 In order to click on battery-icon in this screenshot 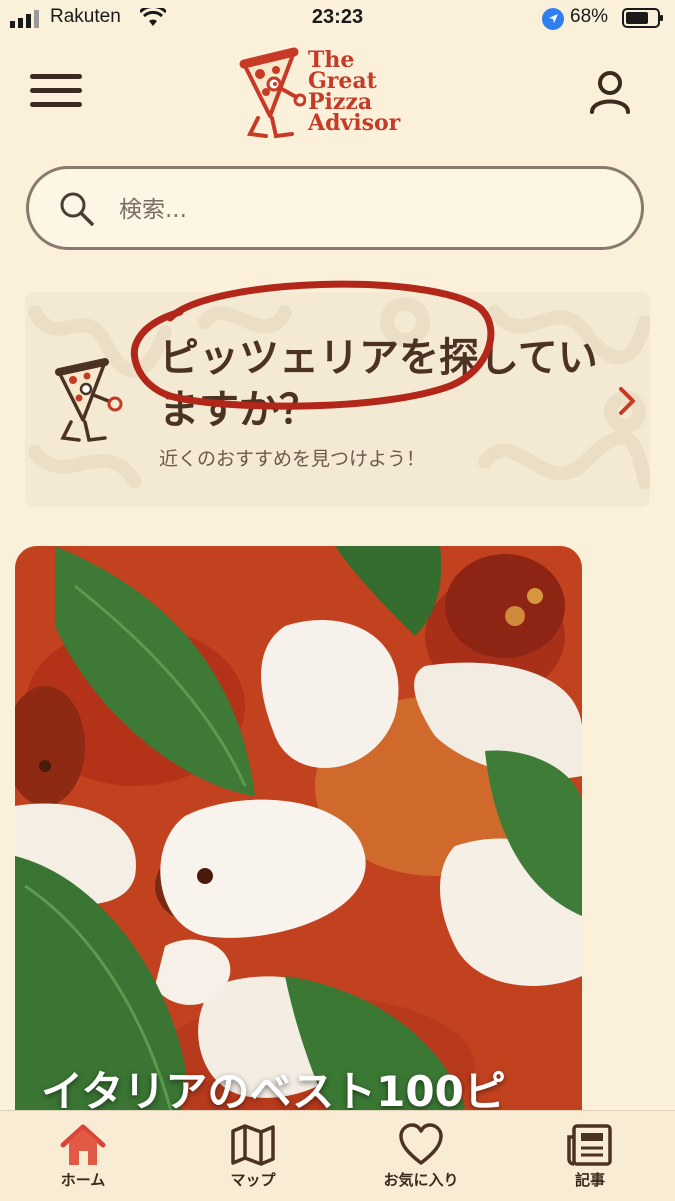, I will do `click(642, 18)`.